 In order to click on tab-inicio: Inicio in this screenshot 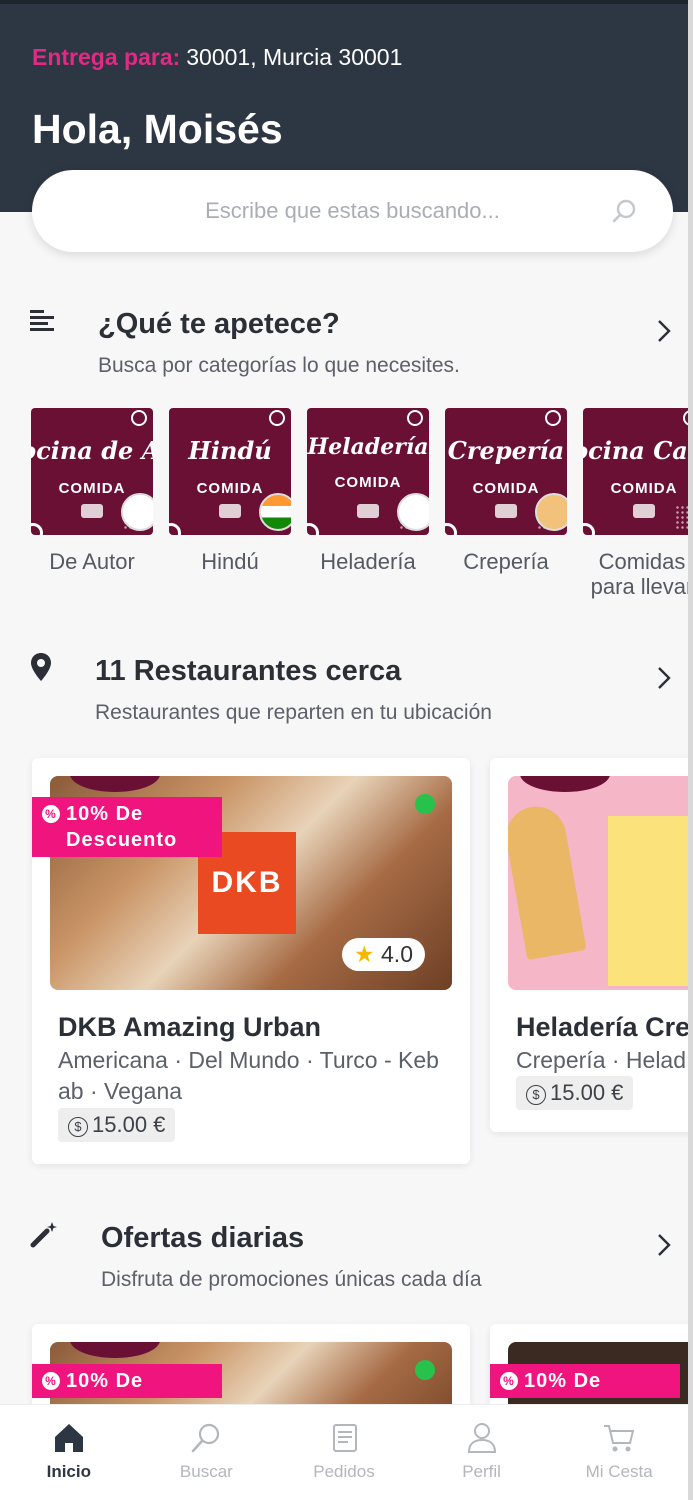, I will do `click(69, 1452)`.